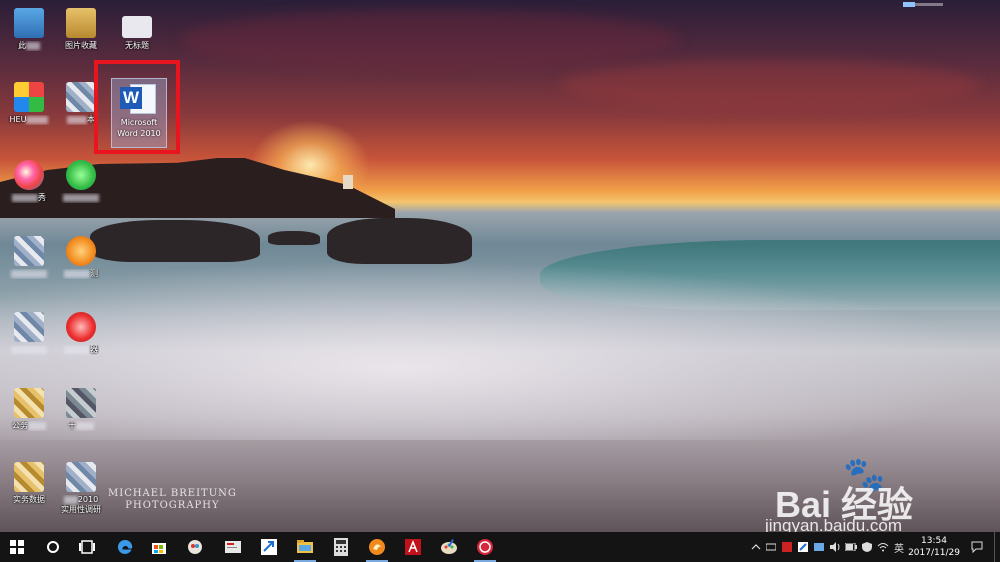  I want to click on show-desktop-button, so click(997, 547).